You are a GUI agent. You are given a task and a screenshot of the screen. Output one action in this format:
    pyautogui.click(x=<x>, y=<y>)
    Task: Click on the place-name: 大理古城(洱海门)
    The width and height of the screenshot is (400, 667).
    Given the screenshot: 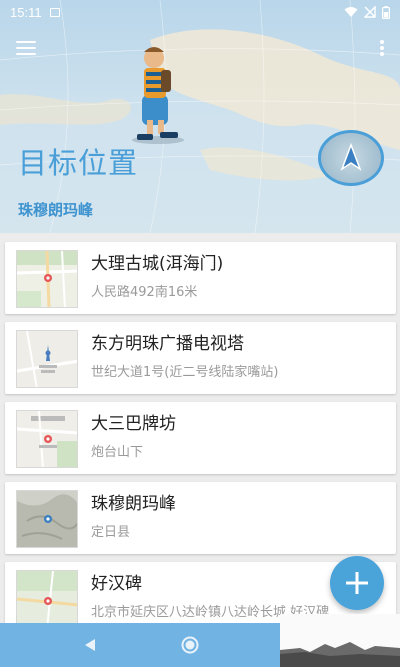 What is the action you would take?
    pyautogui.click(x=157, y=264)
    